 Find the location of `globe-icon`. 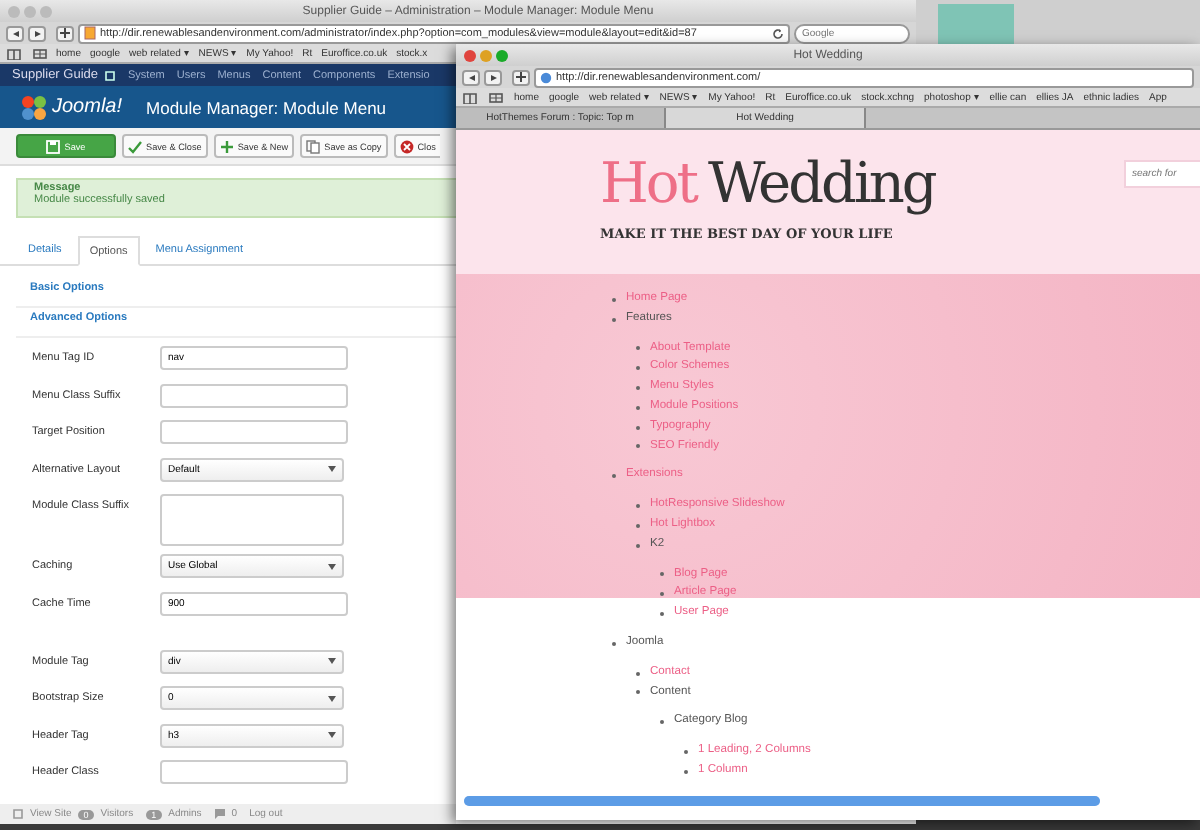

globe-icon is located at coordinates (546, 77).